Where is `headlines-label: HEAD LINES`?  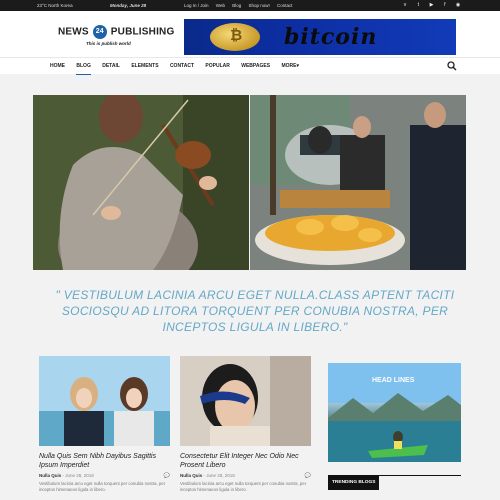
headlines-label: HEAD LINES is located at coordinates (393, 380).